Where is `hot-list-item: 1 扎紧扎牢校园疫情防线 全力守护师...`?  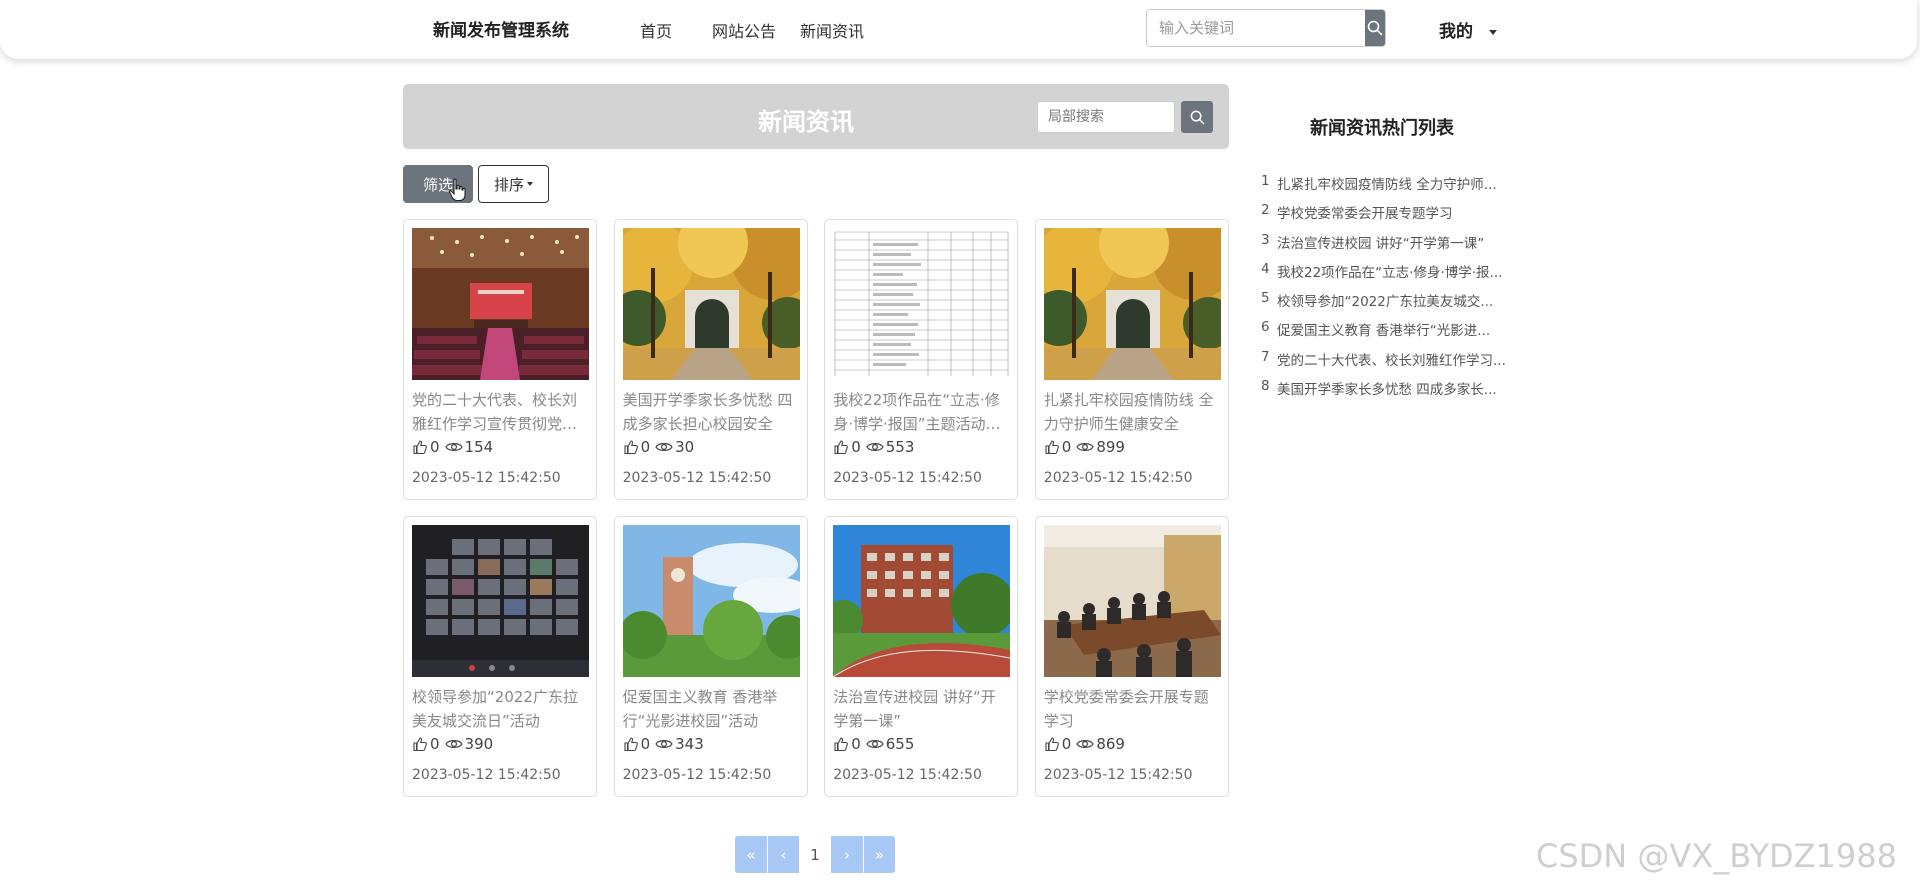 hot-list-item: 1 扎紧扎牢校园疫情防线 全力守护师... is located at coordinates (1391, 187).